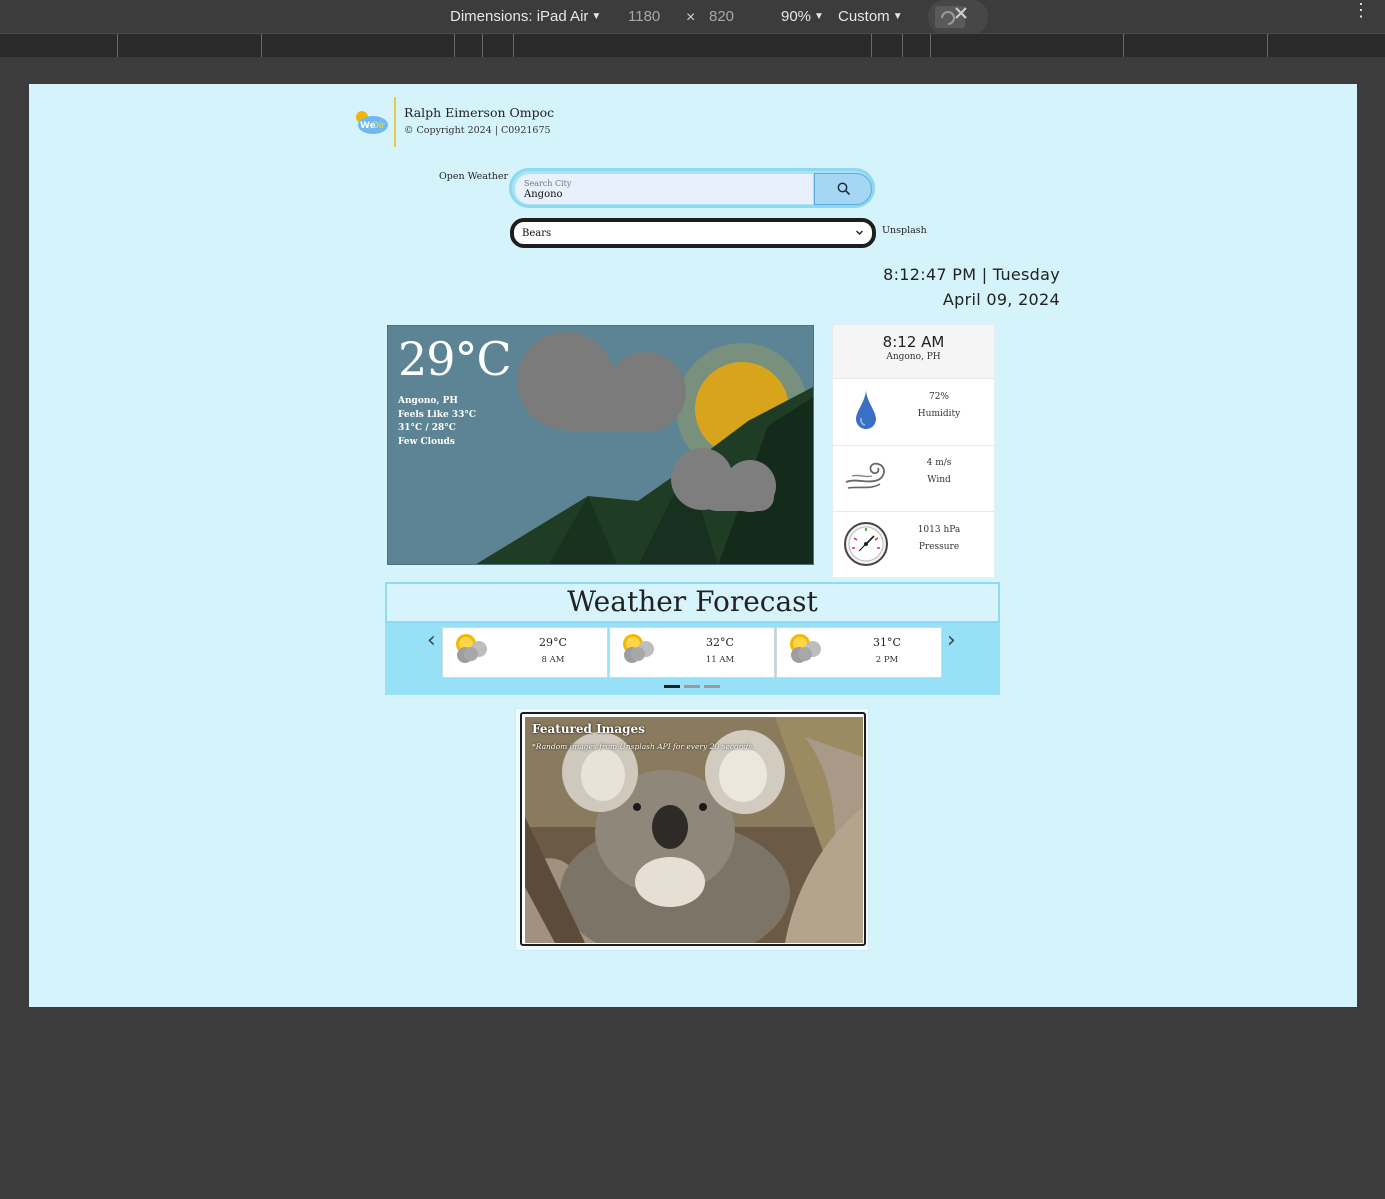  What do you see at coordinates (537, 233) in the screenshot?
I see `select-value: Bears` at bounding box center [537, 233].